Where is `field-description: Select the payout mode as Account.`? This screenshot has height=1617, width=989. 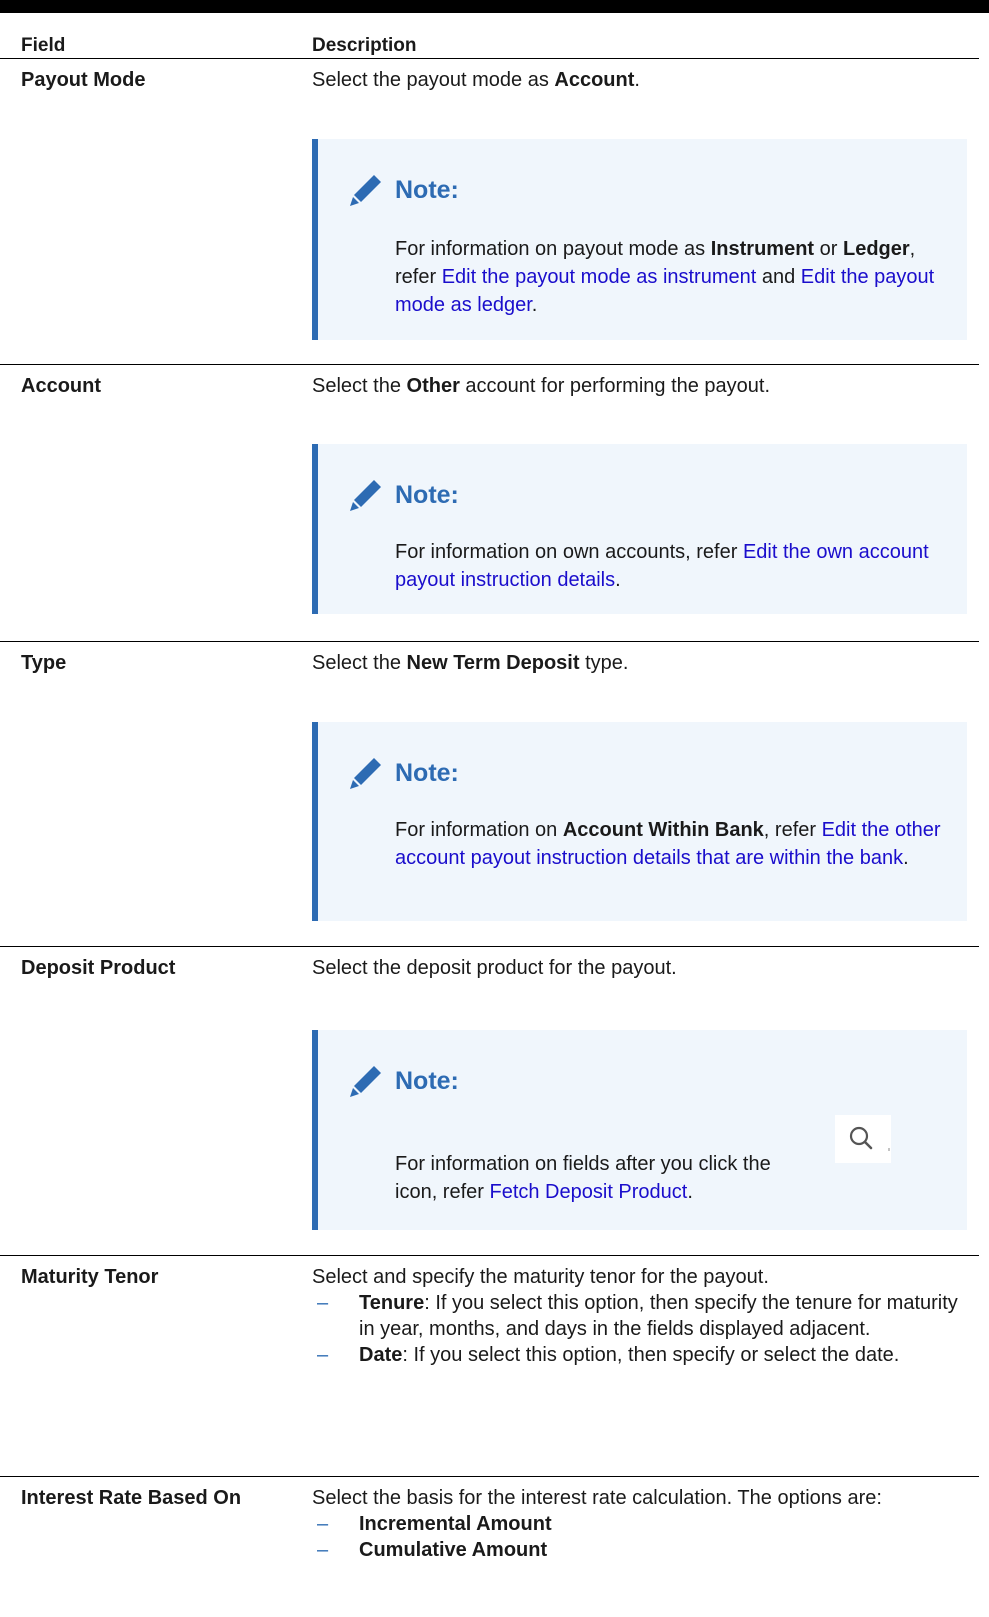 field-description: Select the payout mode as Account. is located at coordinates (476, 80).